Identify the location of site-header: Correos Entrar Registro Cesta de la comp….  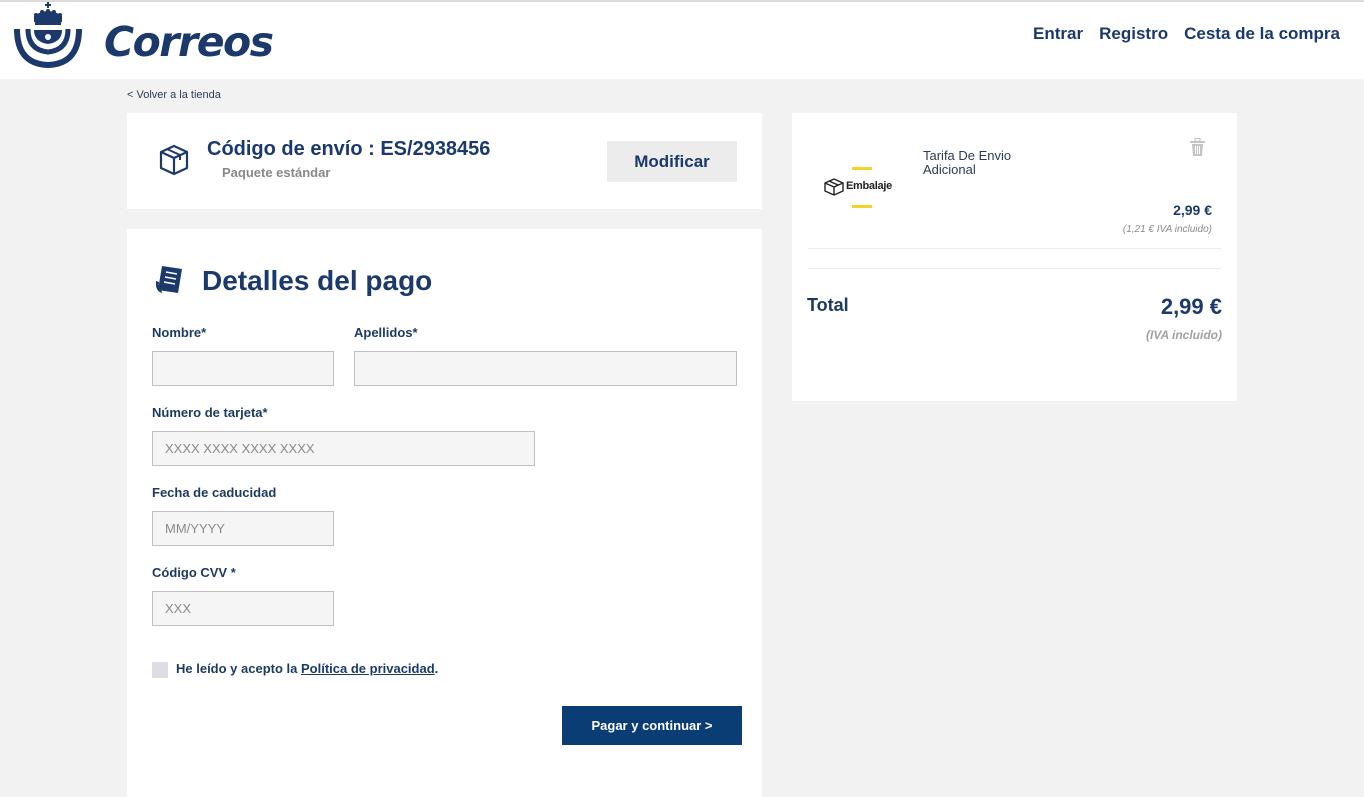
(682, 40).